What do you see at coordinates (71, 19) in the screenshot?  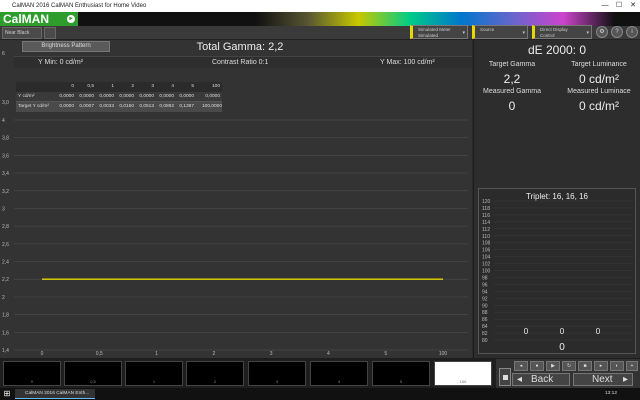 I see `play-arrow-icon: ▸` at bounding box center [71, 19].